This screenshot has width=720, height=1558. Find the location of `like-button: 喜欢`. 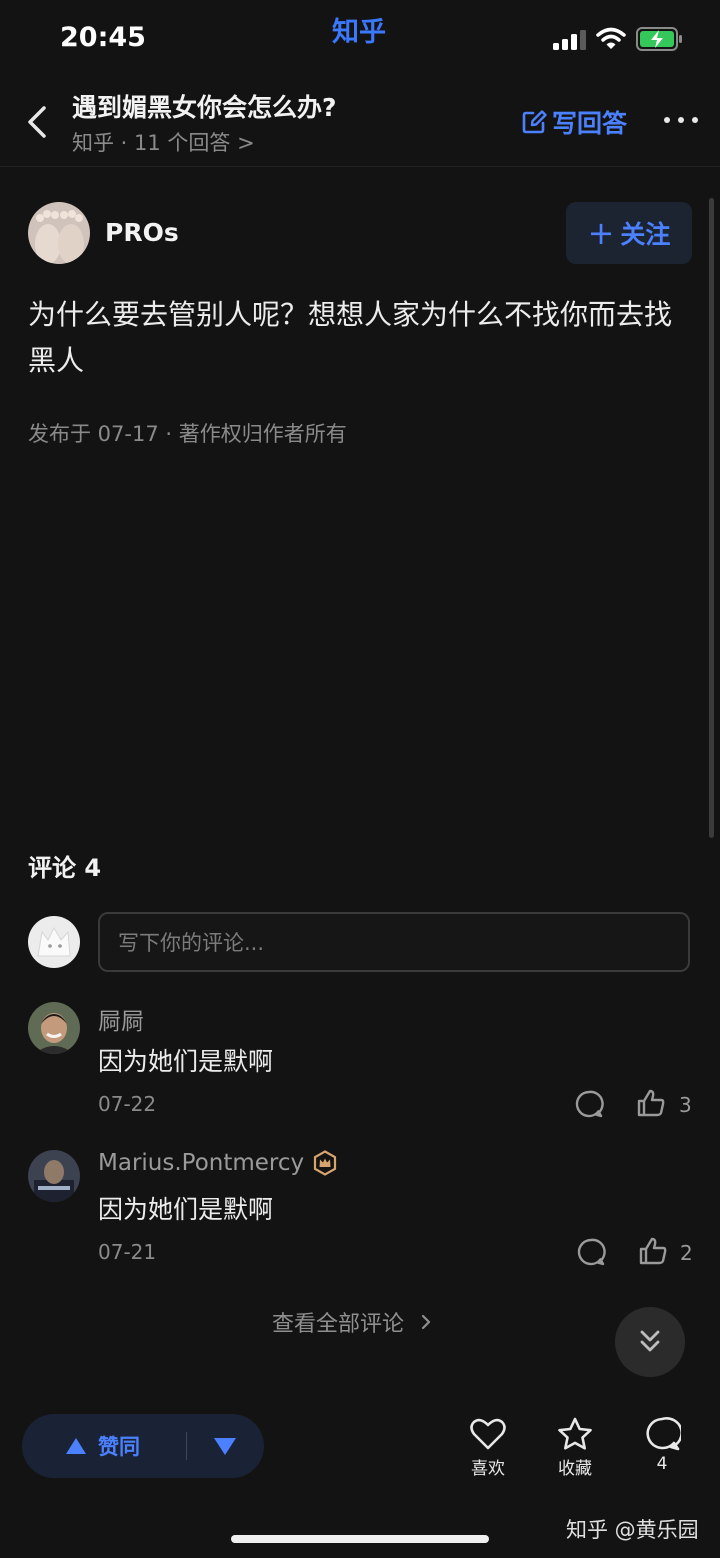

like-button: 喜欢 is located at coordinates (488, 1447).